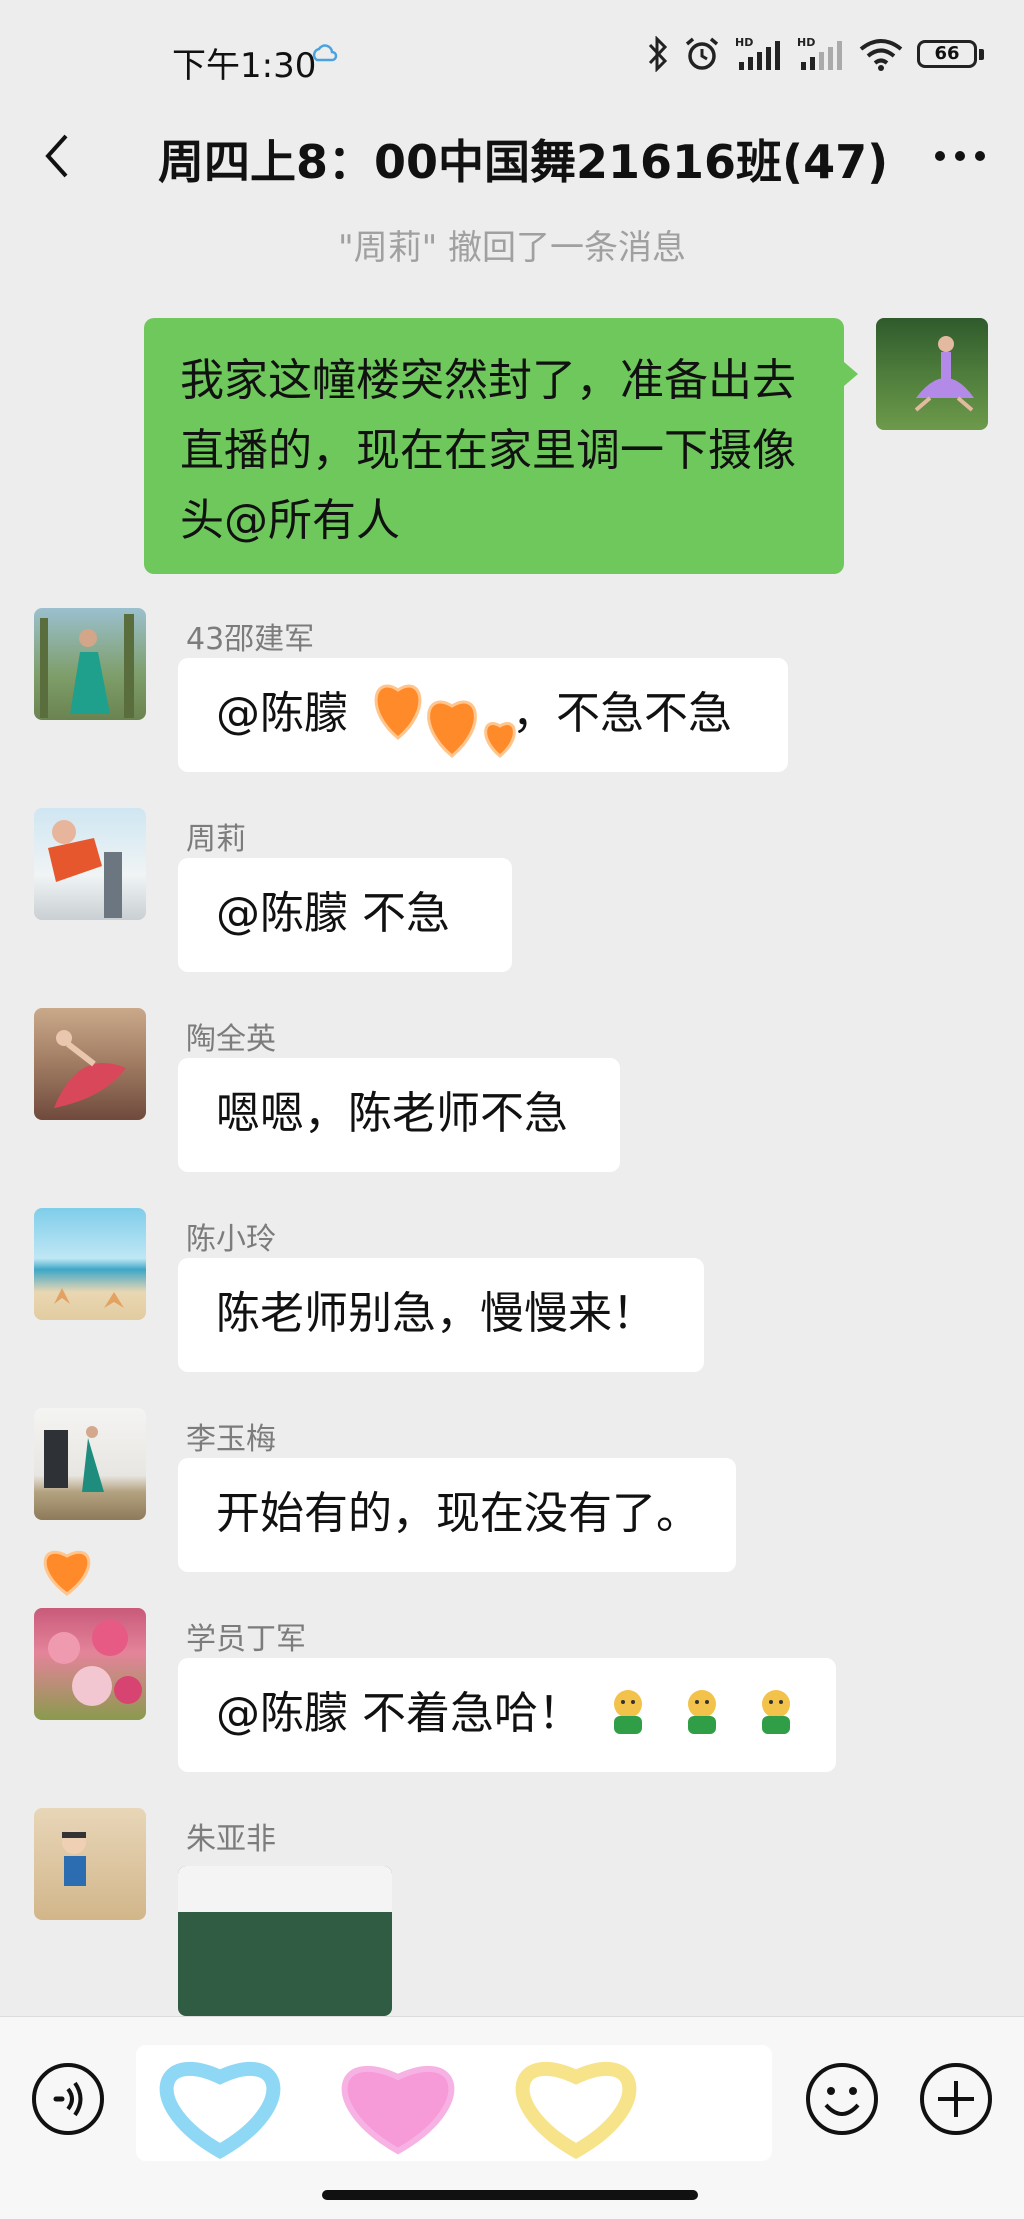  What do you see at coordinates (399, 1713) in the screenshot?
I see `message-text: @陈朦 不着急哈！` at bounding box center [399, 1713].